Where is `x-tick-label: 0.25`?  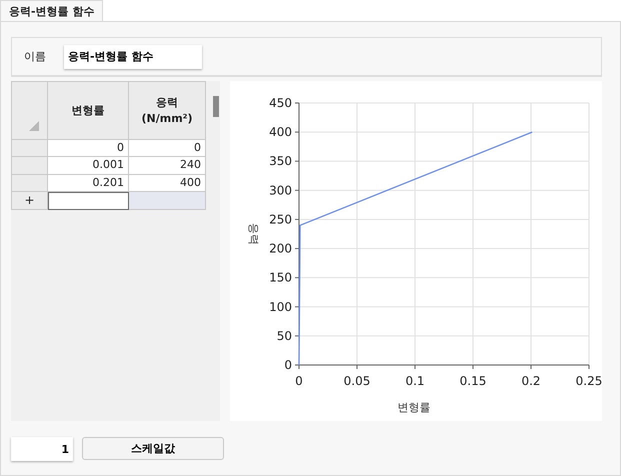
x-tick-label: 0.25 is located at coordinates (589, 381).